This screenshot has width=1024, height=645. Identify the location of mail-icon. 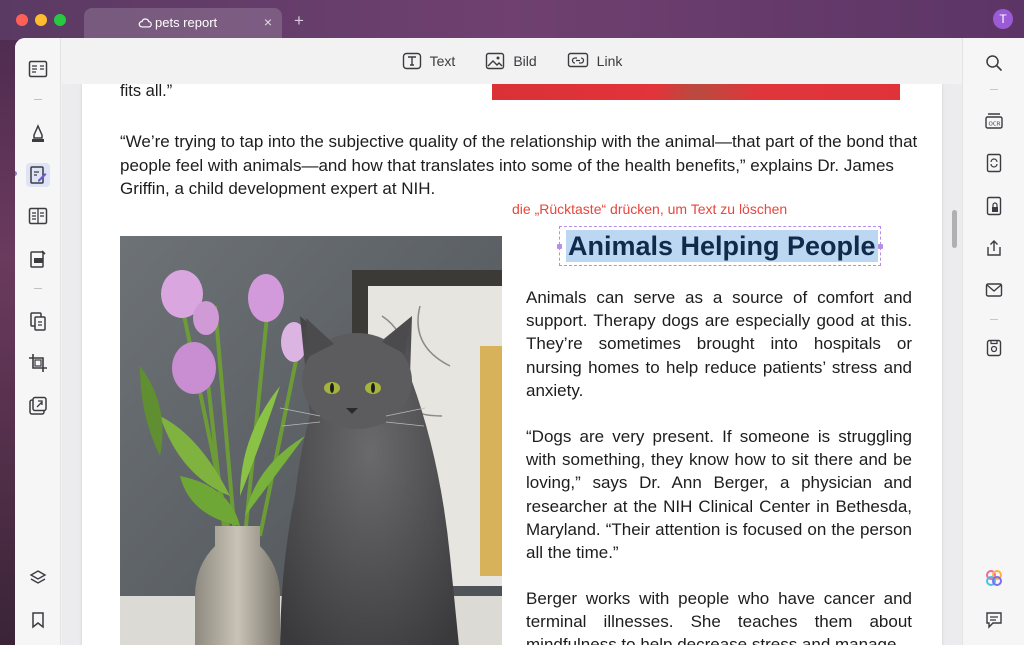
(994, 290).